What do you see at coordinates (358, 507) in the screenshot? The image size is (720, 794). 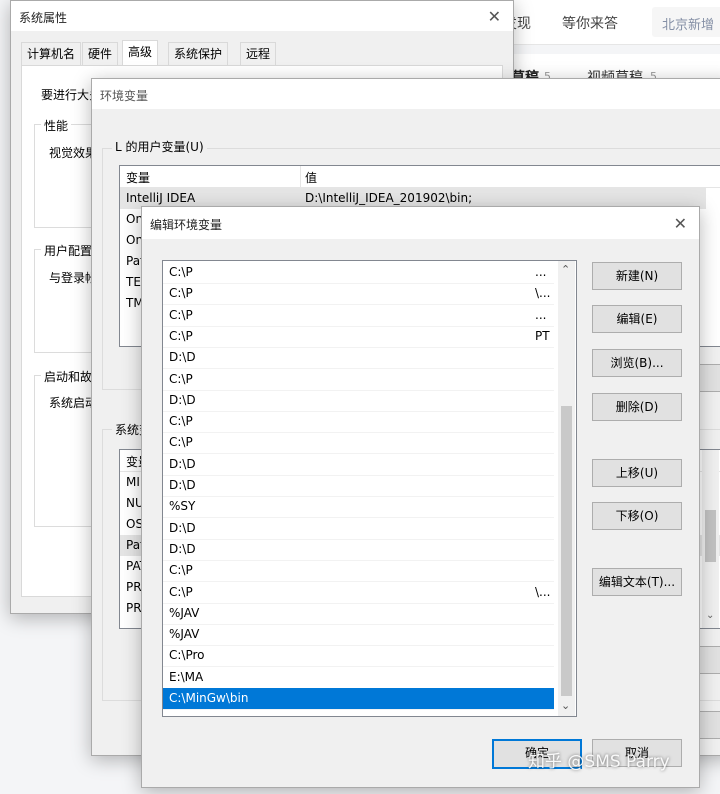 I see `path-entry: %SY` at bounding box center [358, 507].